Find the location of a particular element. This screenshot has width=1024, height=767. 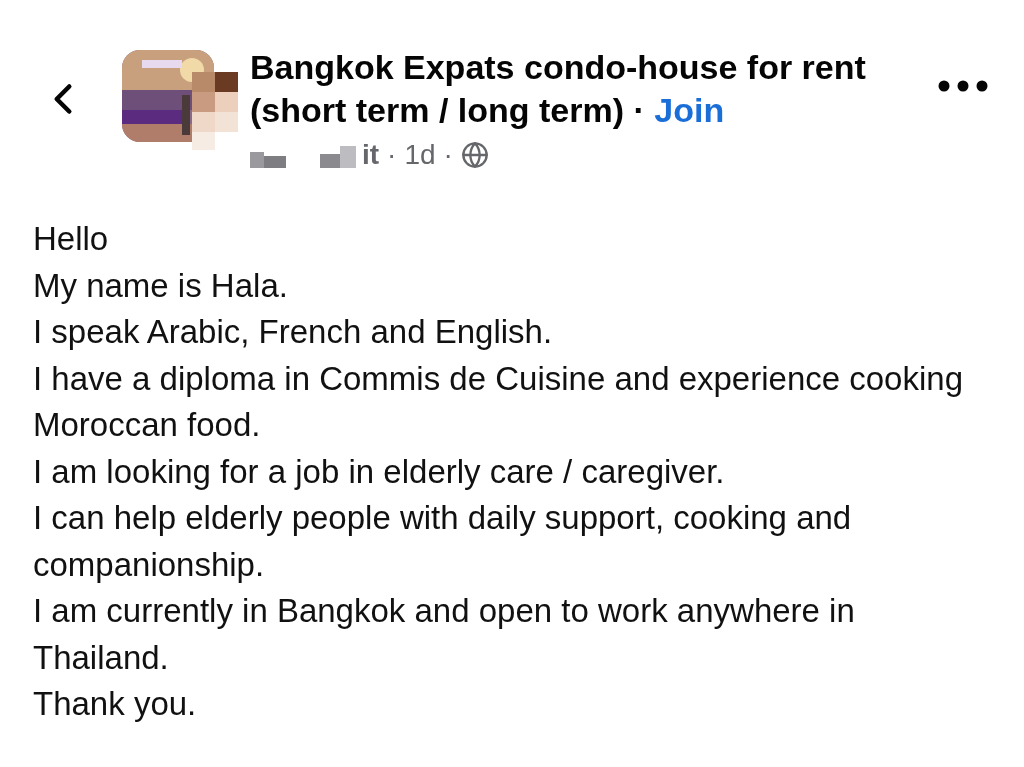

post-time: 1d is located at coordinates (420, 155).